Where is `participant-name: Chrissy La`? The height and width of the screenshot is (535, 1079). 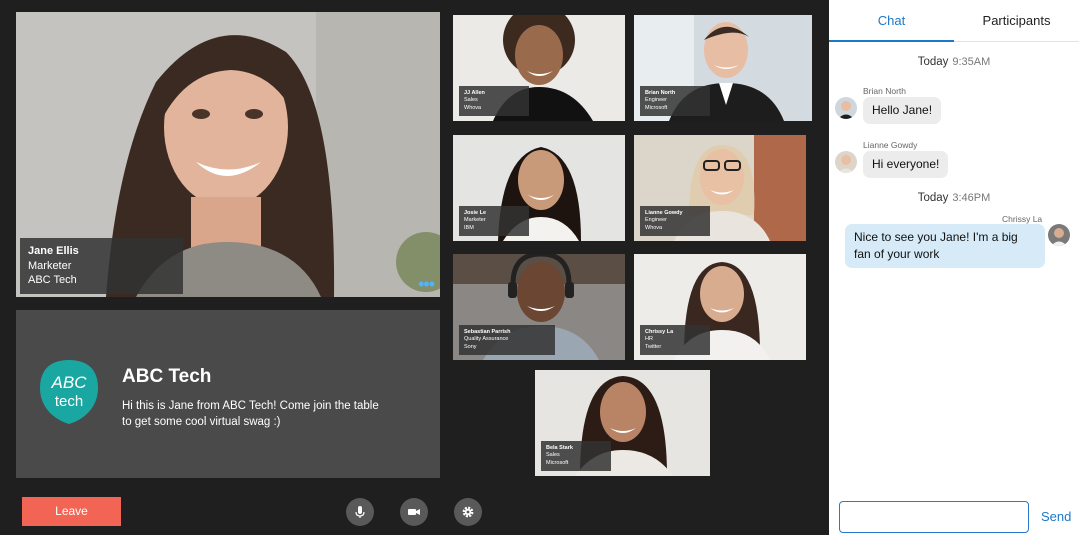
participant-name: Chrissy La is located at coordinates (659, 331).